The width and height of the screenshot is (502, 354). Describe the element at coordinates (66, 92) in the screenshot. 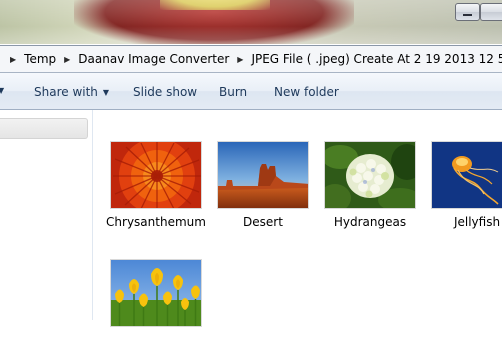

I see `share-with-label: Share with` at that location.